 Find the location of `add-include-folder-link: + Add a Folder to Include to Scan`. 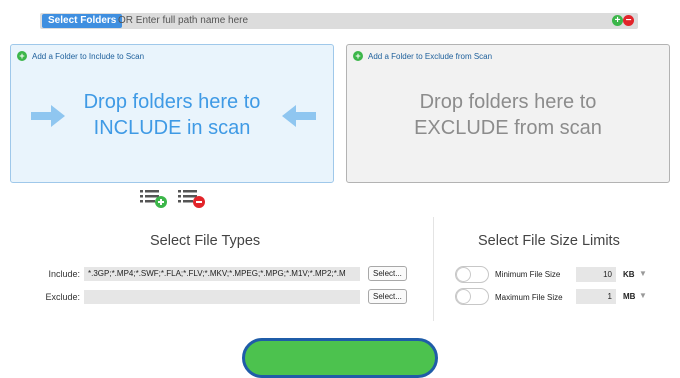

add-include-folder-link: + Add a Folder to Include to Scan is located at coordinates (80, 56).